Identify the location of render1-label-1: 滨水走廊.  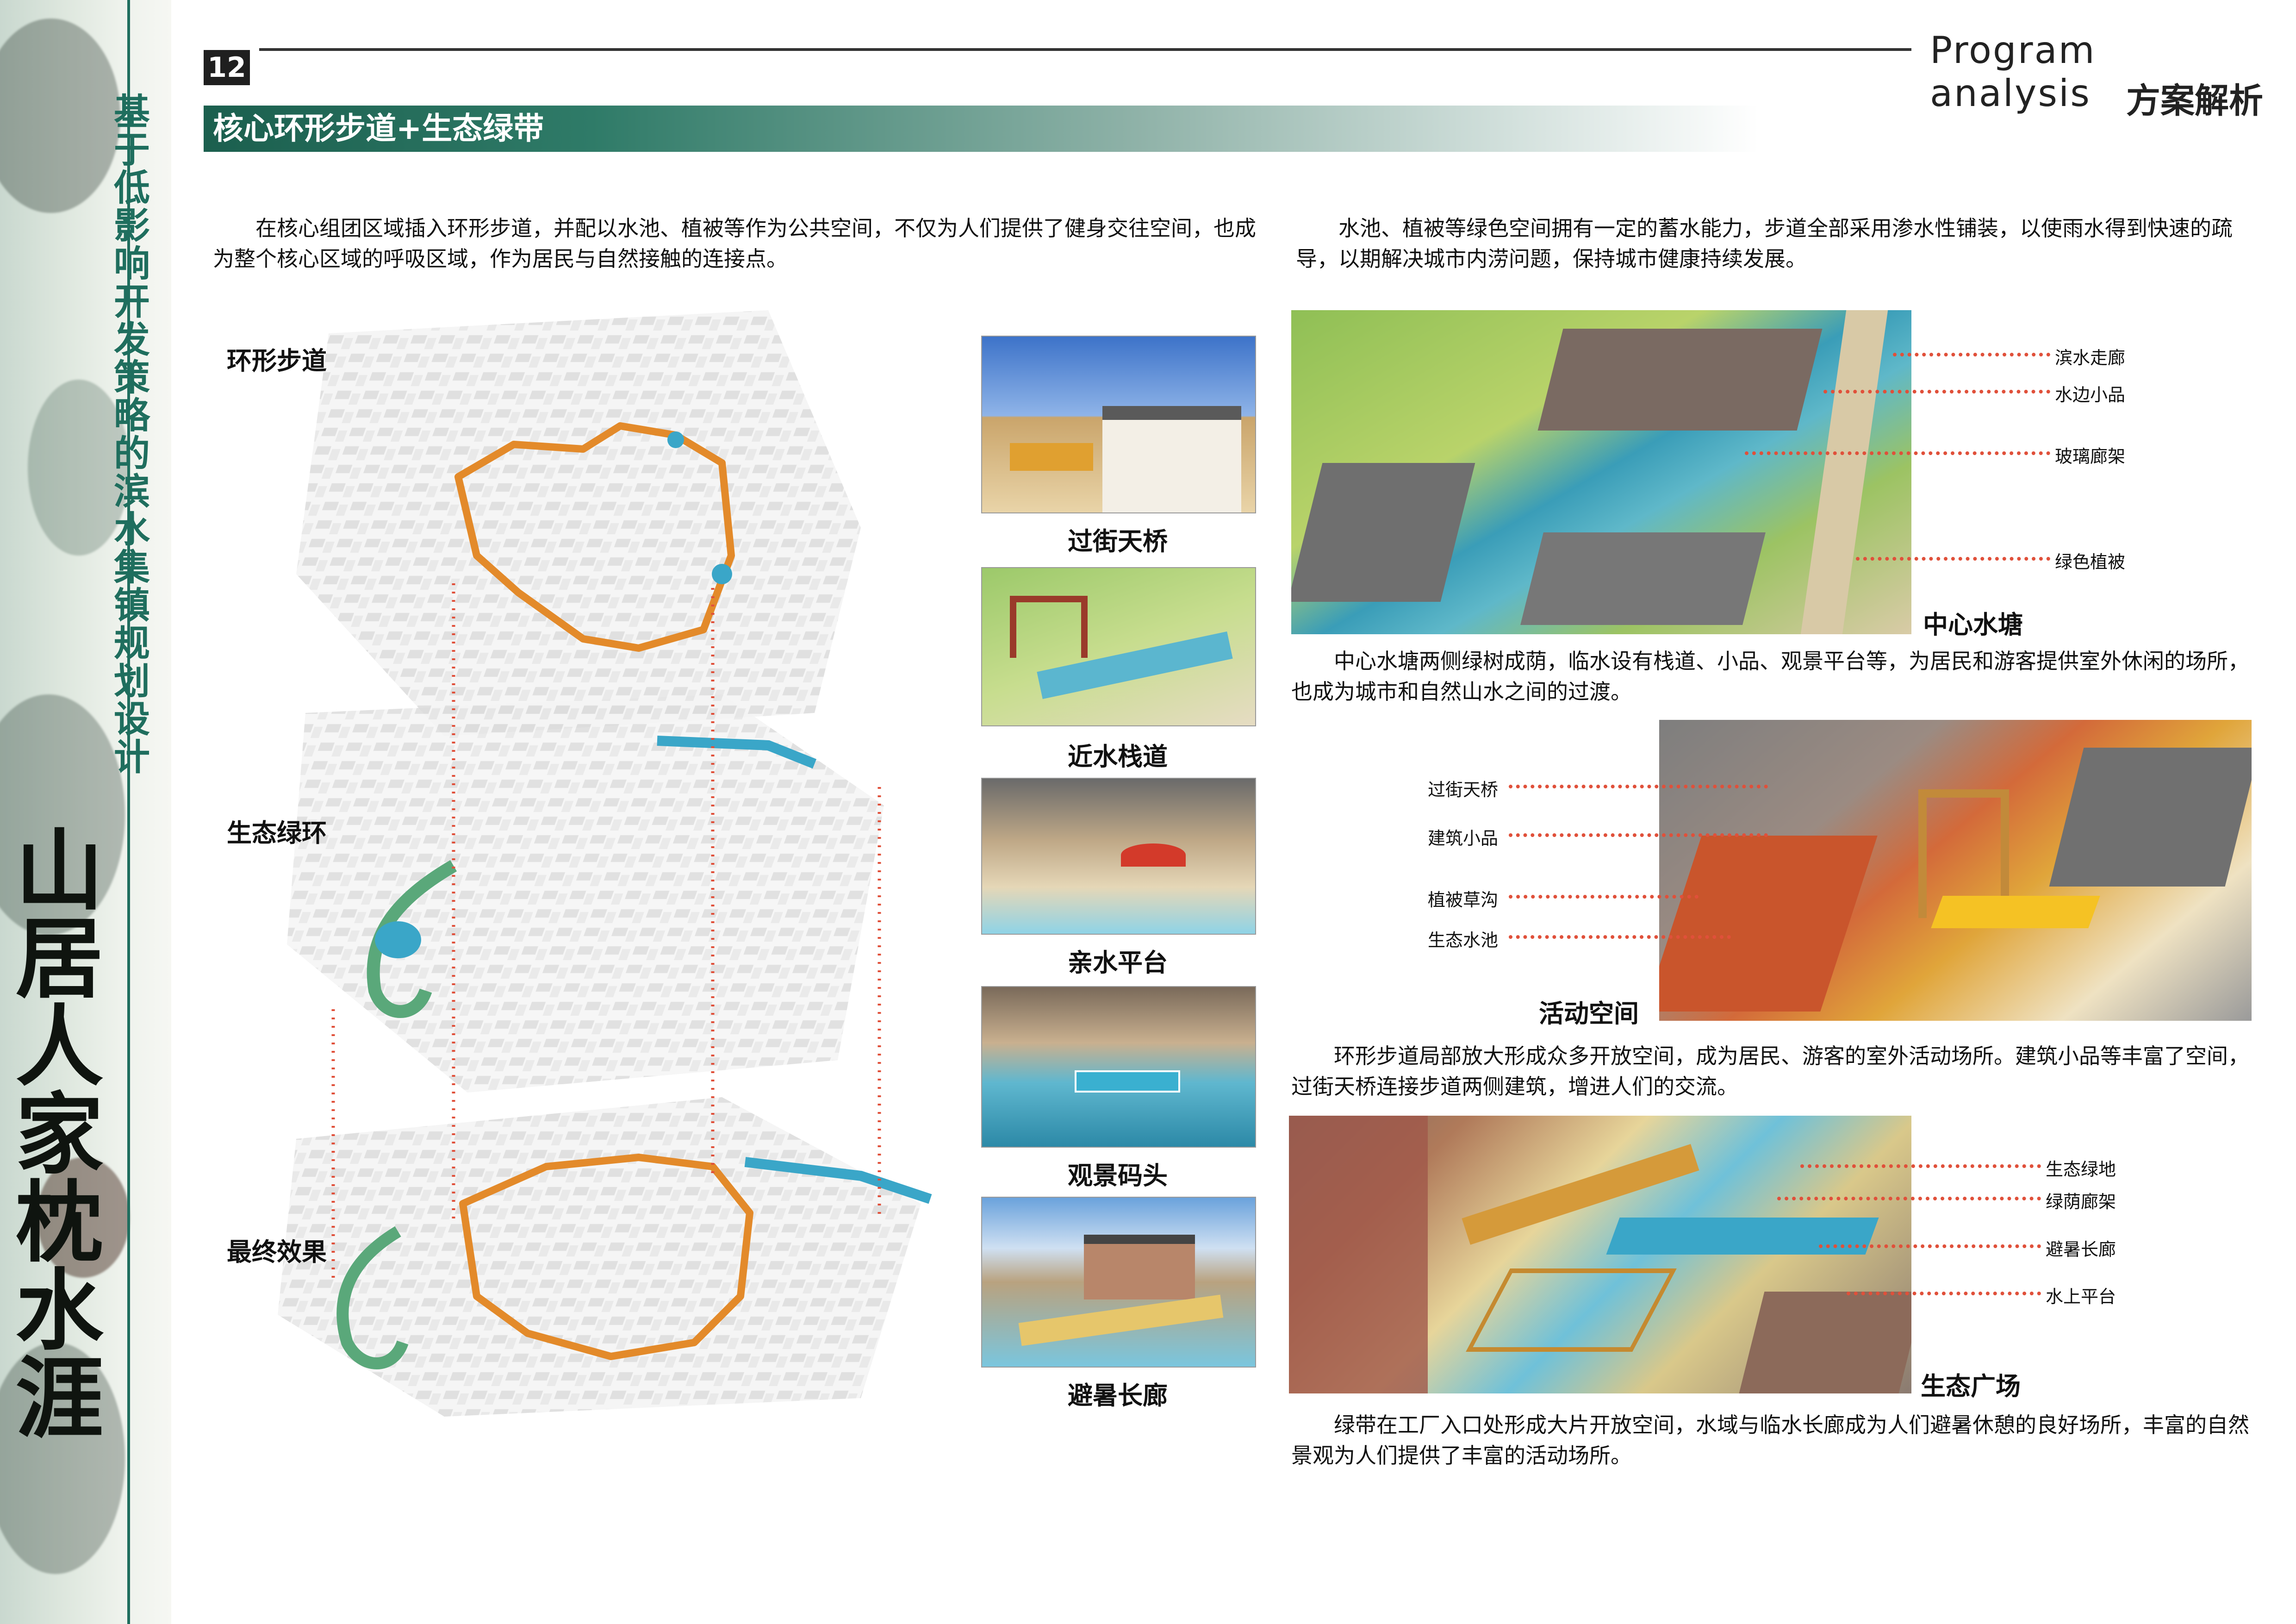
(2090, 358).